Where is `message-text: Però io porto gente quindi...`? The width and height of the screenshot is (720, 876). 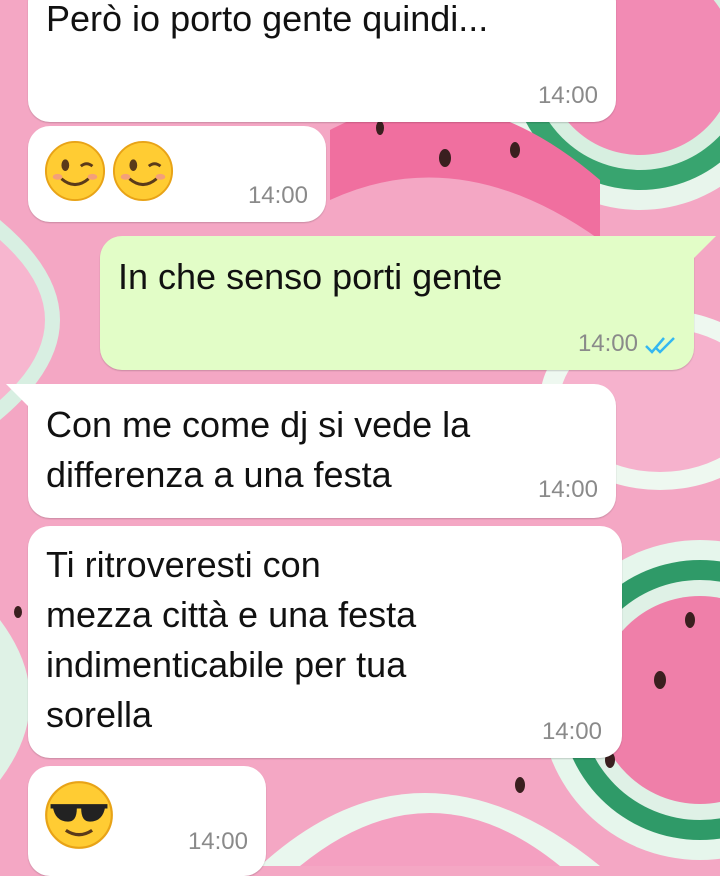
message-text: Però io porto gente quindi... is located at coordinates (267, 19).